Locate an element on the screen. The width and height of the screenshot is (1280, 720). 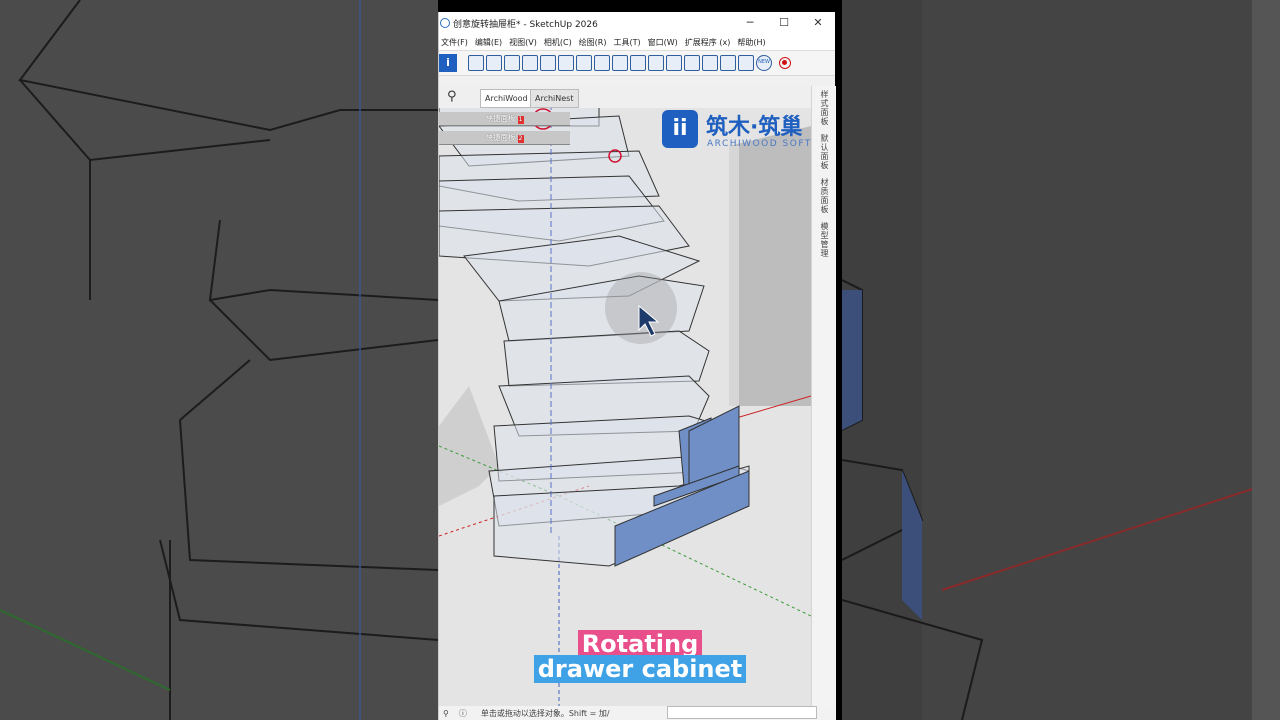
shelf-icon is located at coordinates (602, 63).